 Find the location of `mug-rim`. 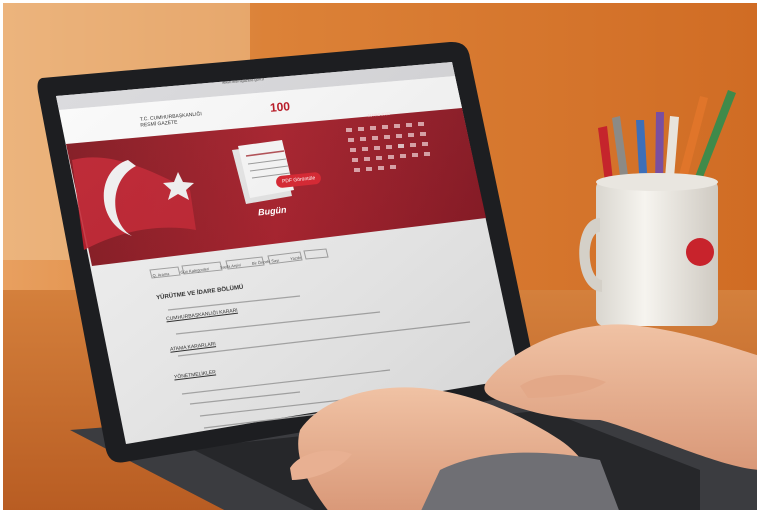

mug-rim is located at coordinates (657, 182).